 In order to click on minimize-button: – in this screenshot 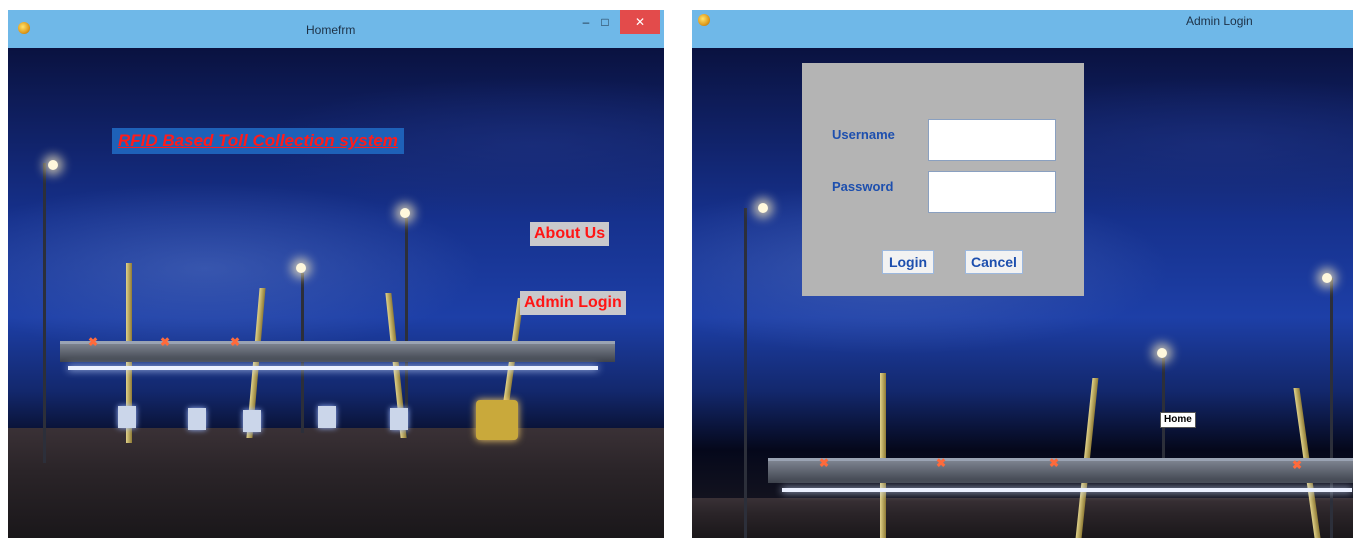, I will do `click(586, 22)`.